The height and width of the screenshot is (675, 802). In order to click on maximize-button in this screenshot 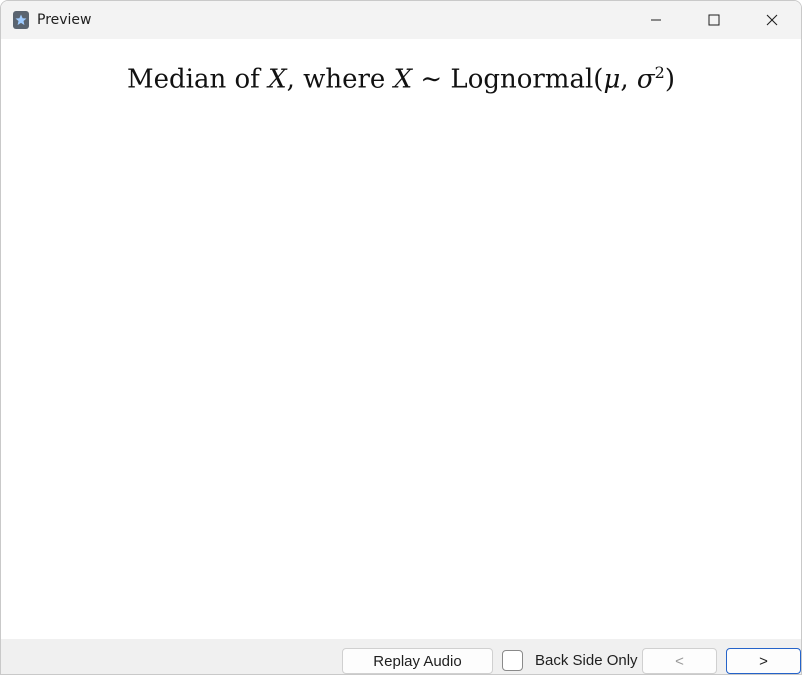, I will do `click(714, 20)`.